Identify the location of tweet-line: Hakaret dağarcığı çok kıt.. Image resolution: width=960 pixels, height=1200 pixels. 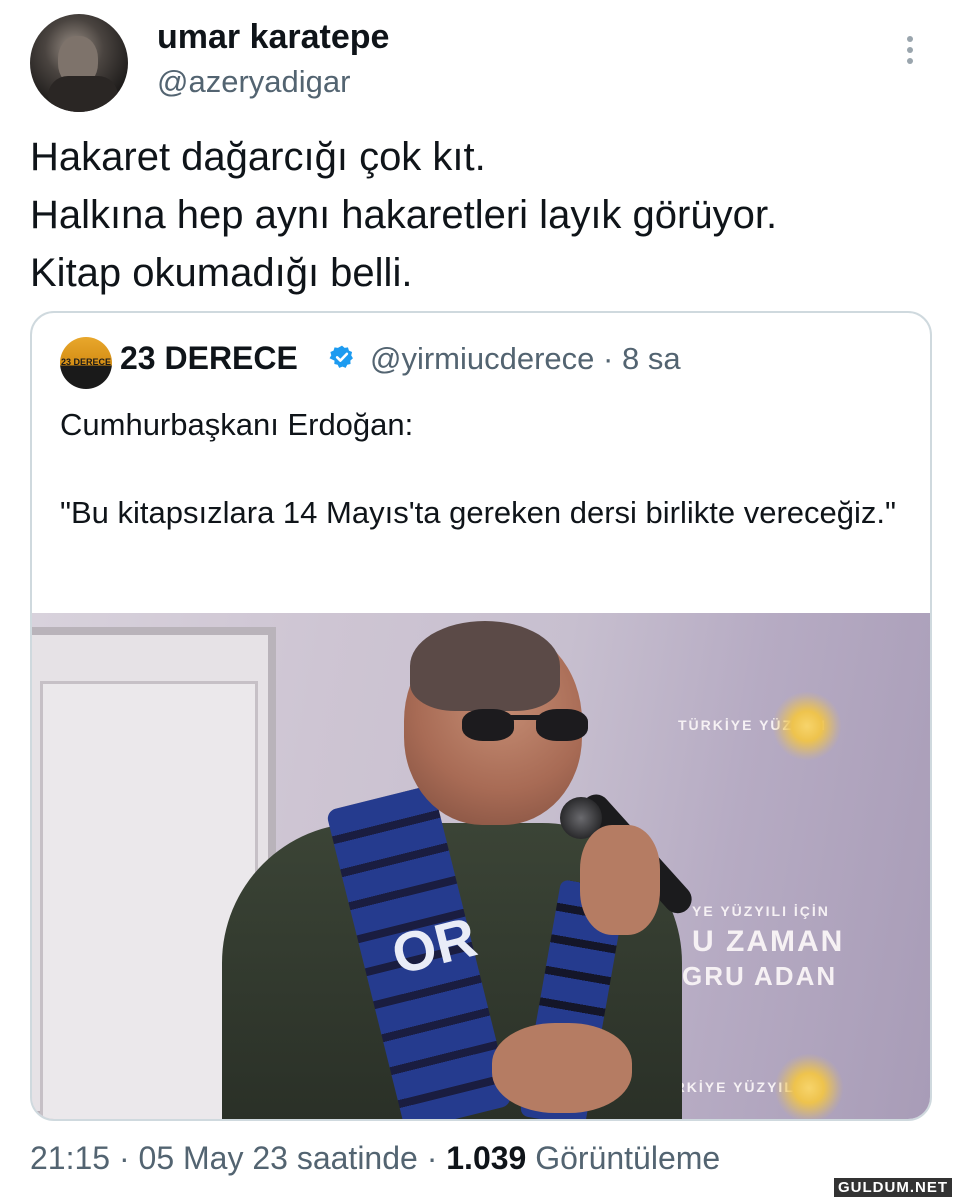
(258, 157).